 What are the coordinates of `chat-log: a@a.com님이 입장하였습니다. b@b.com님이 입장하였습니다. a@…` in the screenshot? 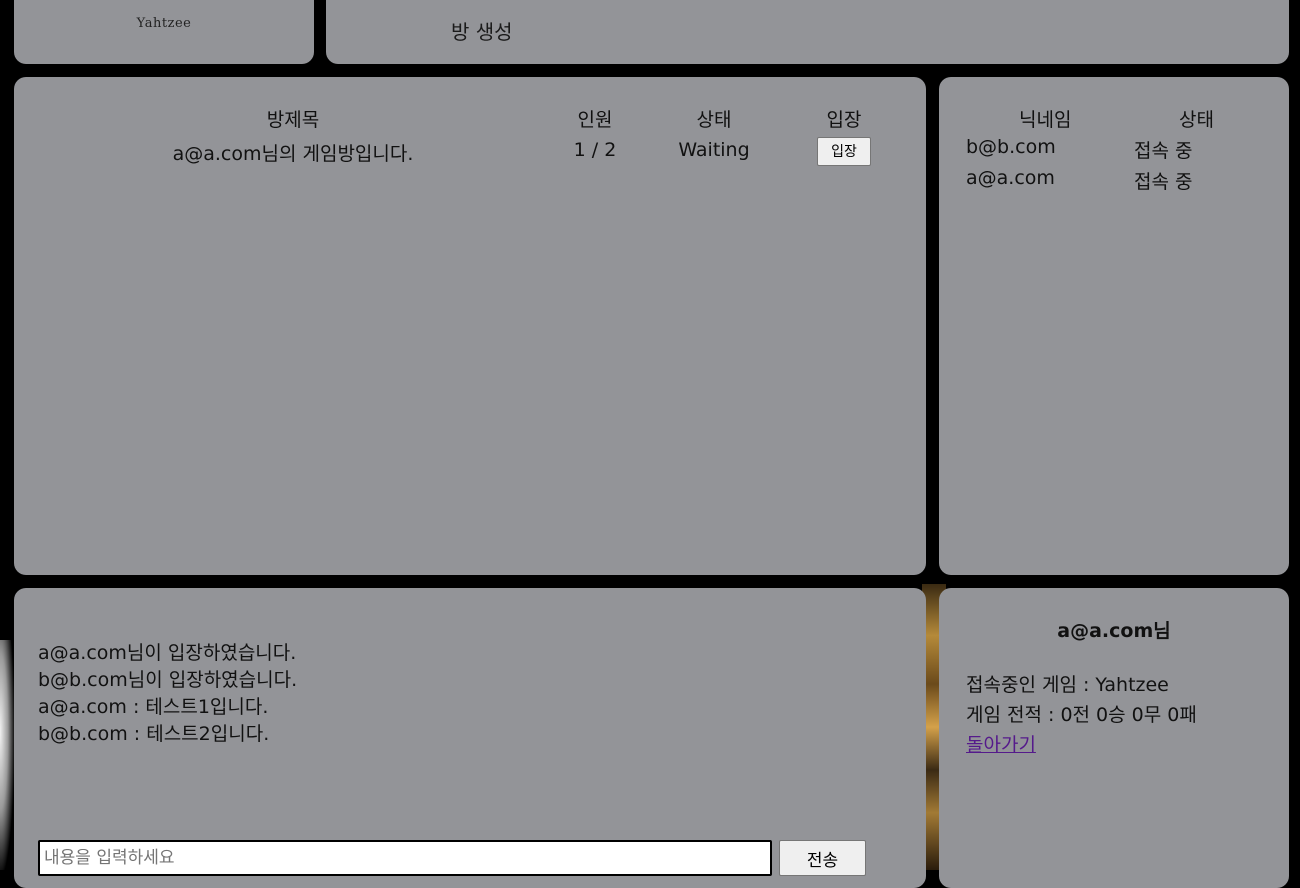 It's located at (167, 694).